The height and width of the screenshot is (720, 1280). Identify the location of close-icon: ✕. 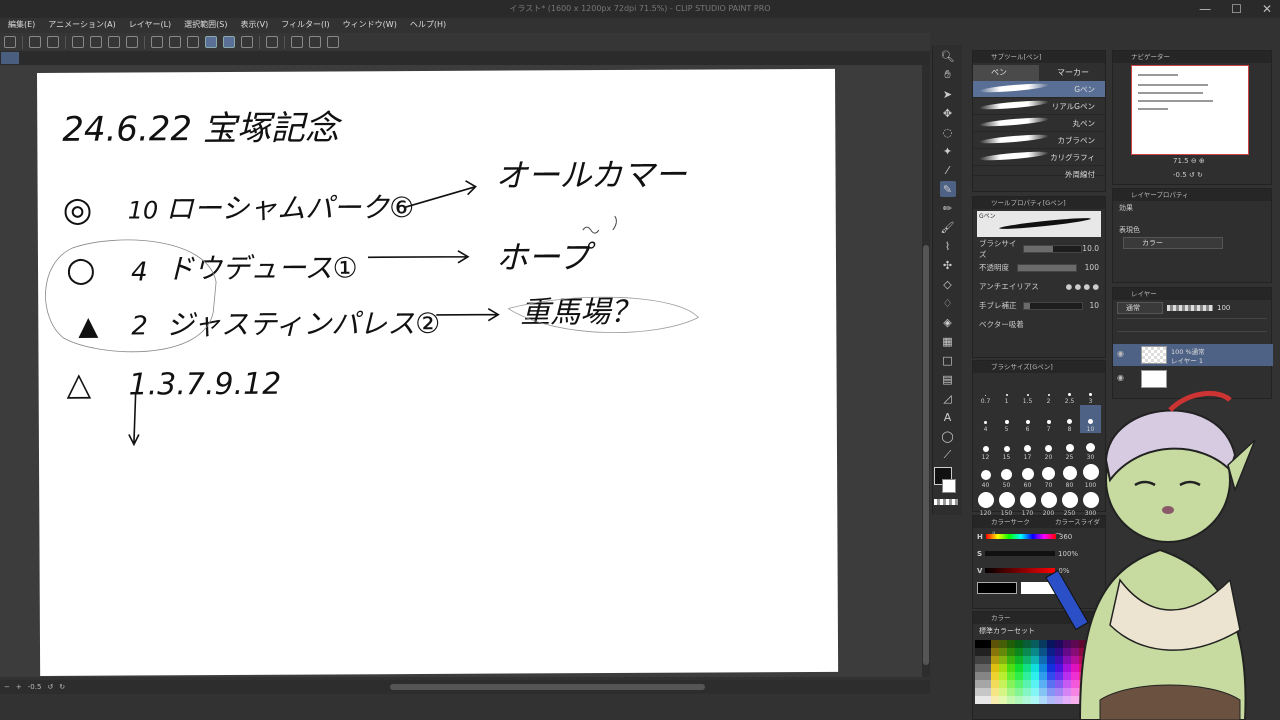
(1267, 9).